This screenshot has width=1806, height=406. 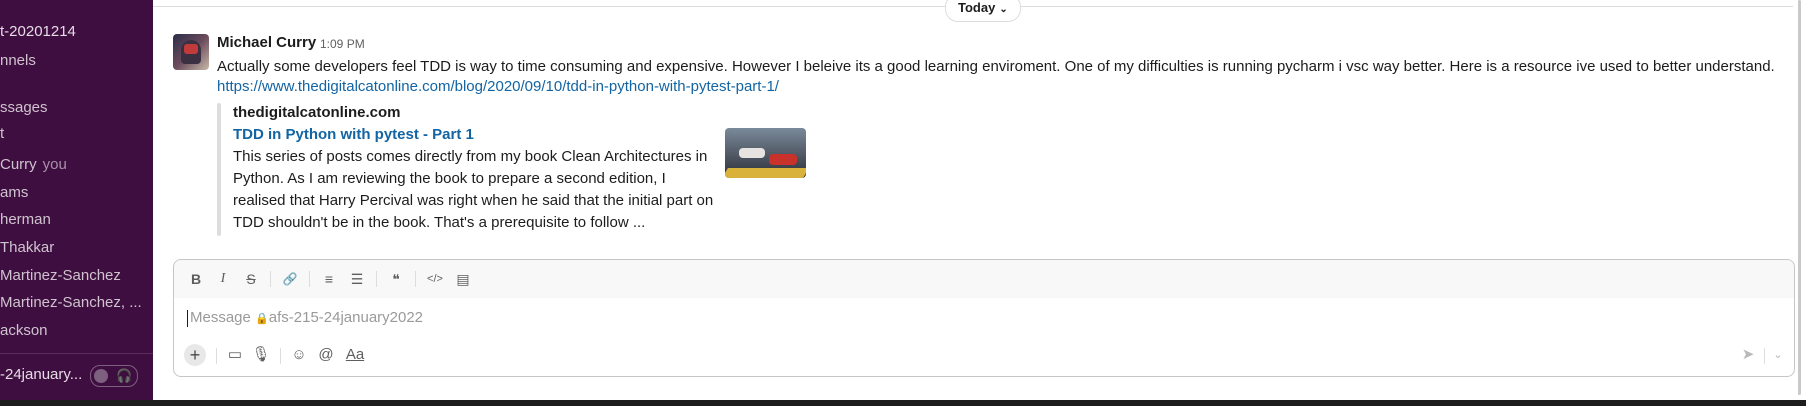 What do you see at coordinates (124, 375) in the screenshot?
I see `headphones-icon: 🎧` at bounding box center [124, 375].